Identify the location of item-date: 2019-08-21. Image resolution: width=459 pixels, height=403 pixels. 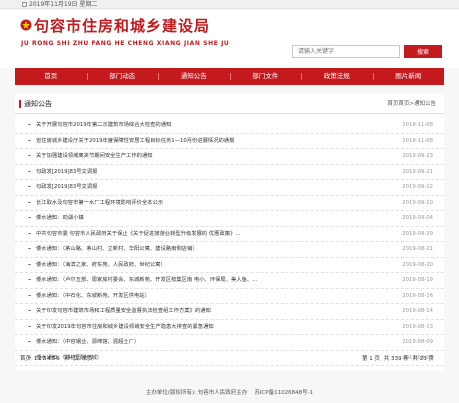
(417, 249).